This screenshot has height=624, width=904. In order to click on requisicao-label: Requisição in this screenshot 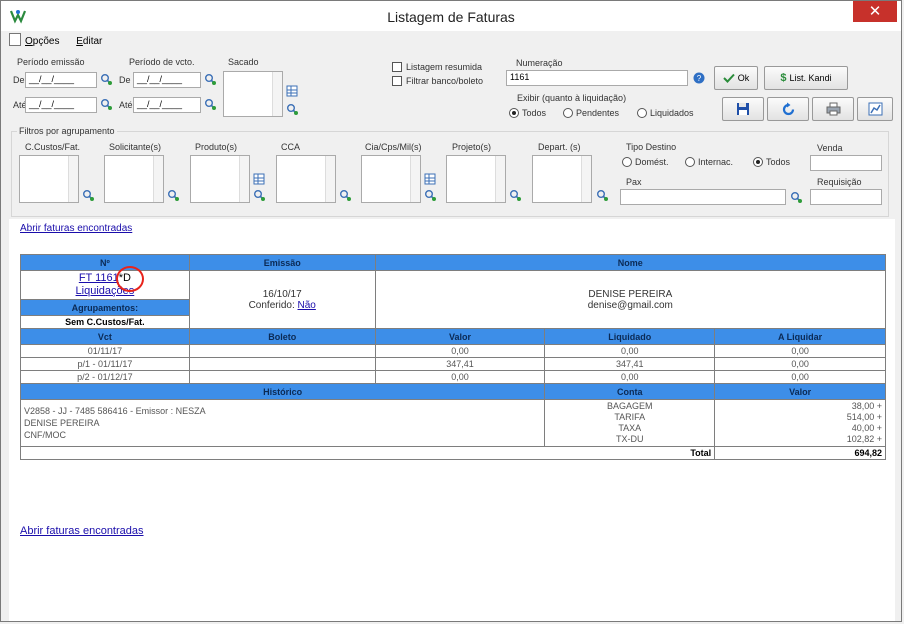, I will do `click(839, 182)`.